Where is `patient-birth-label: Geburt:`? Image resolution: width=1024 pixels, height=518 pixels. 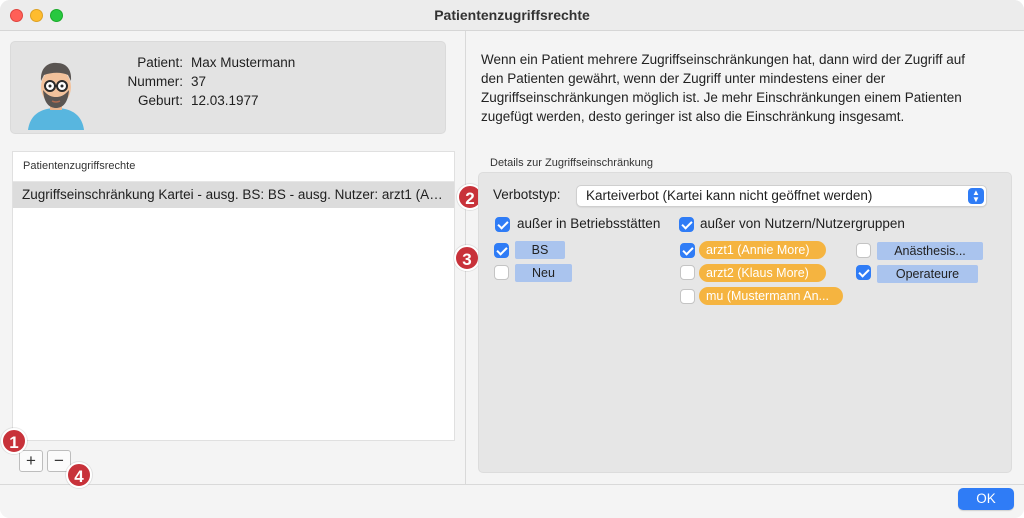 patient-birth-label: Geburt: is located at coordinates (160, 100).